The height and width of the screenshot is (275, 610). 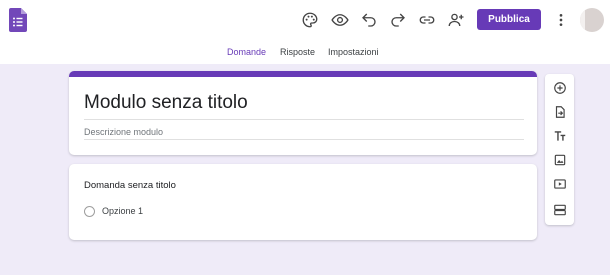 What do you see at coordinates (246, 52) in the screenshot?
I see `tab-questions: Domande` at bounding box center [246, 52].